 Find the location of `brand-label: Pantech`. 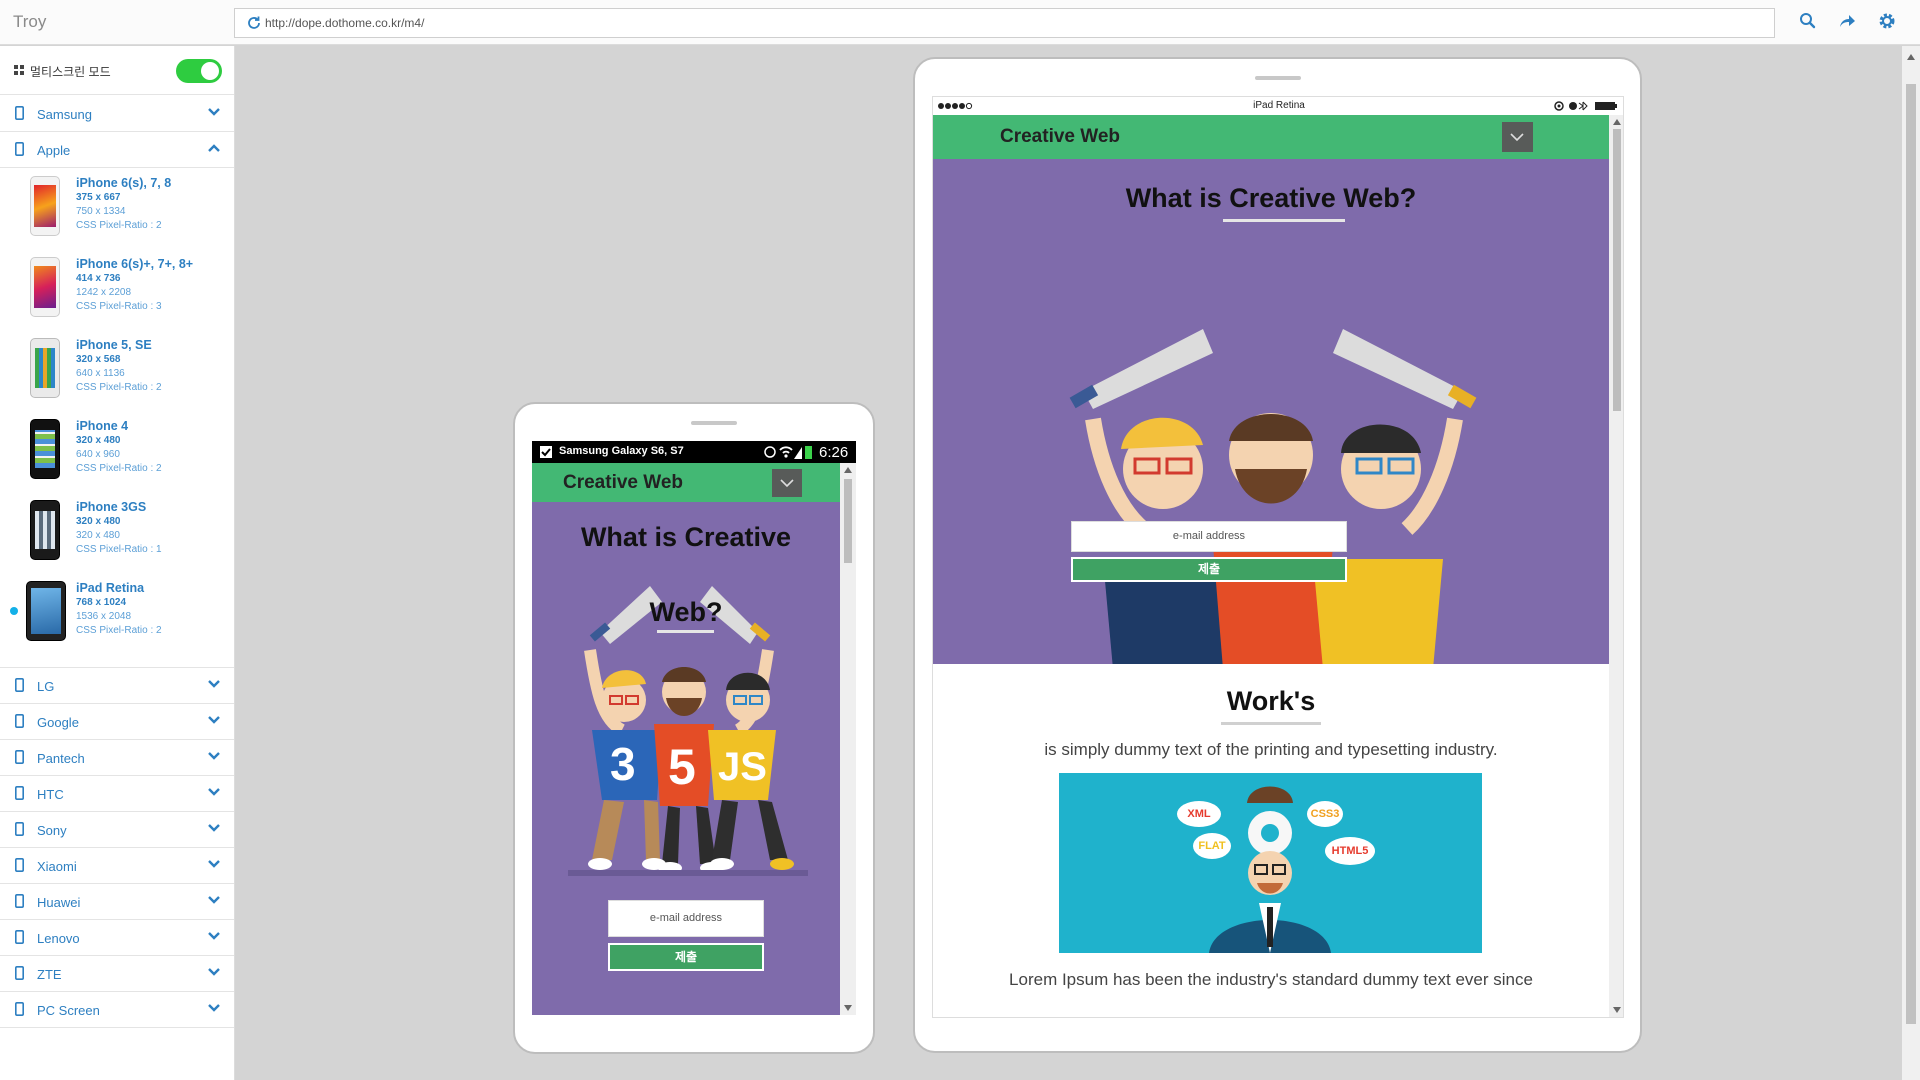

brand-label: Pantech is located at coordinates (61, 758).